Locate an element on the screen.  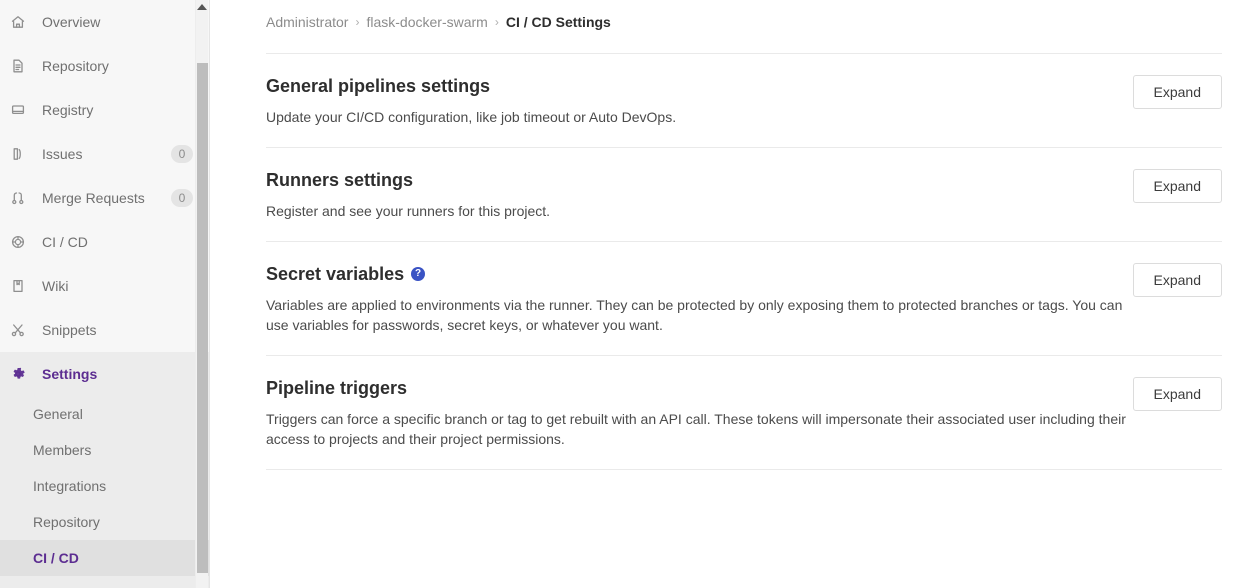
sidebar-item-label: Settings is located at coordinates (70, 374).